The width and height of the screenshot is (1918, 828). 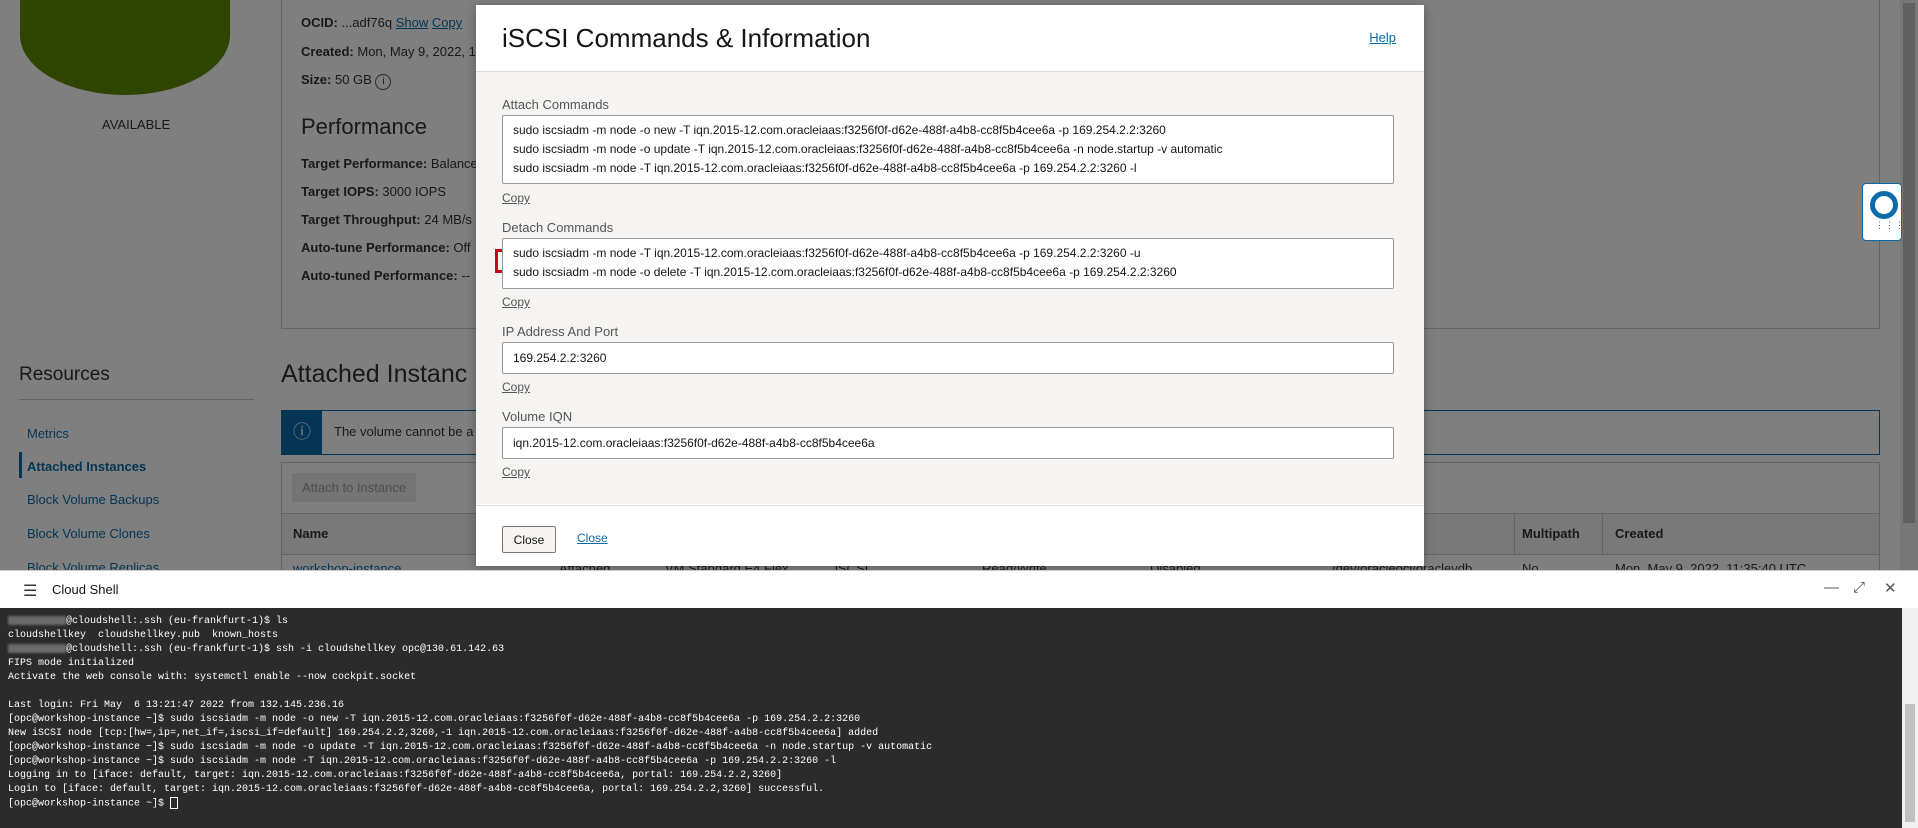 What do you see at coordinates (1831, 587) in the screenshot?
I see `minimize-icon: —` at bounding box center [1831, 587].